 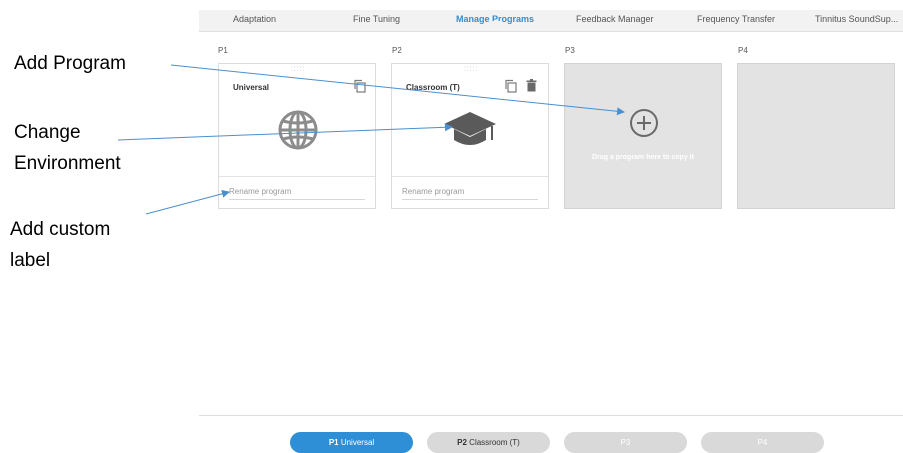 I want to click on arrow-add-custom-label, so click(x=187, y=202).